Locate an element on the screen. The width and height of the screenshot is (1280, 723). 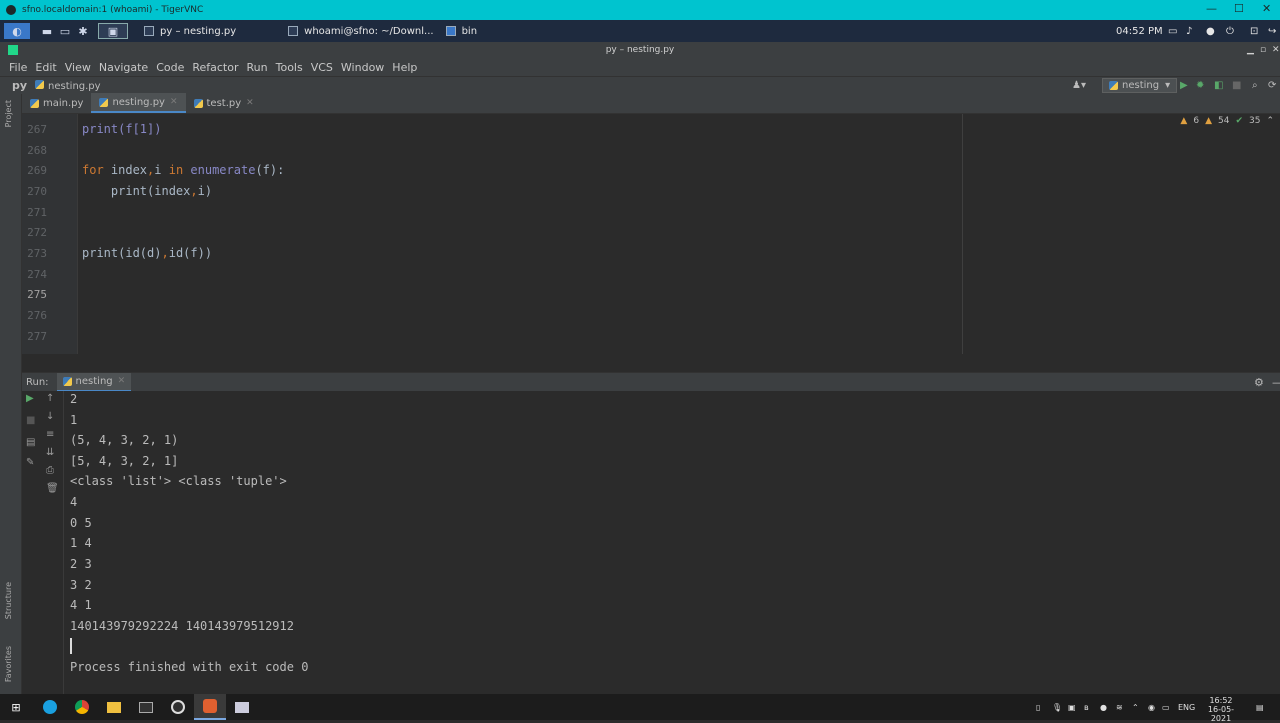
menu-refactor: Refactor is located at coordinates (215, 67).